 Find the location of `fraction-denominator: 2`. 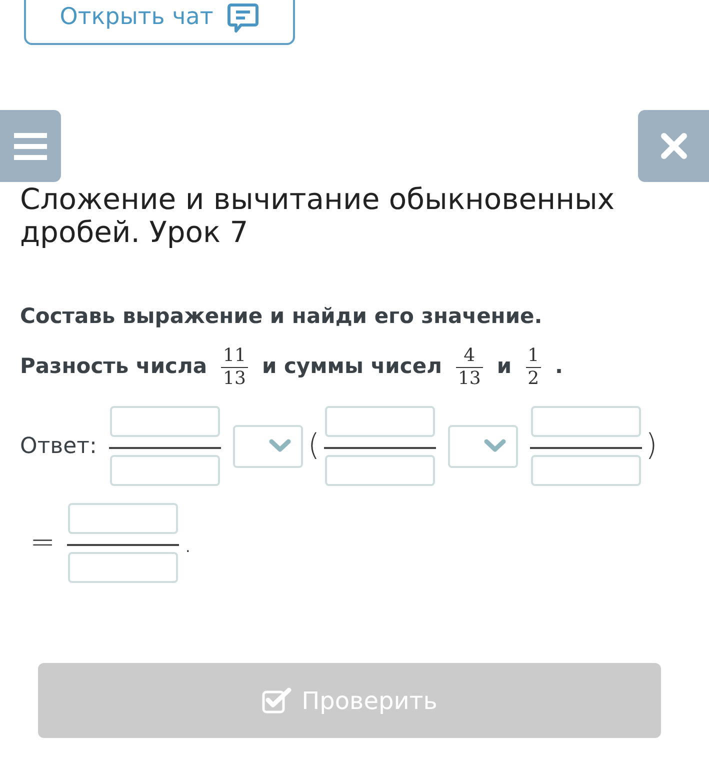

fraction-denominator: 2 is located at coordinates (533, 378).